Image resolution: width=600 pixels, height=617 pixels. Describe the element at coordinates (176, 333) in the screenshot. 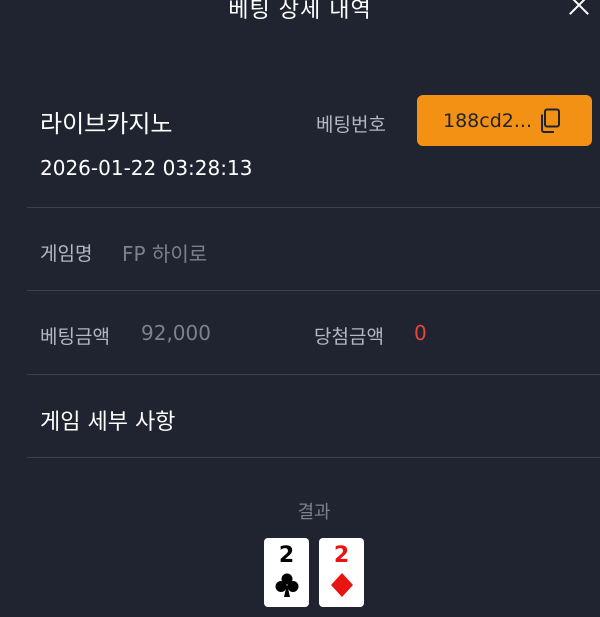

I see `bet-amount-value: 92,000` at that location.